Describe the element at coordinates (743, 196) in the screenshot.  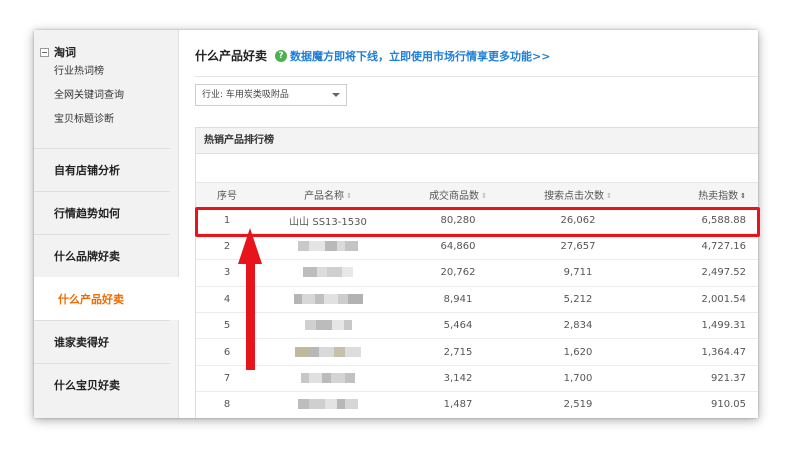
I see `sort-desc-icon: ⇕` at that location.